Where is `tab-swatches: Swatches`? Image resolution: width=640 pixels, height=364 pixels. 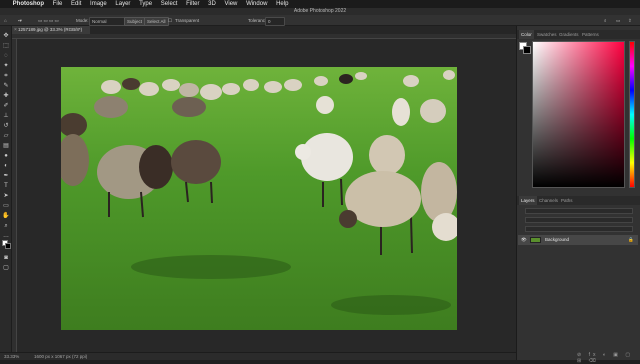 tab-swatches: Swatches is located at coordinates (547, 34).